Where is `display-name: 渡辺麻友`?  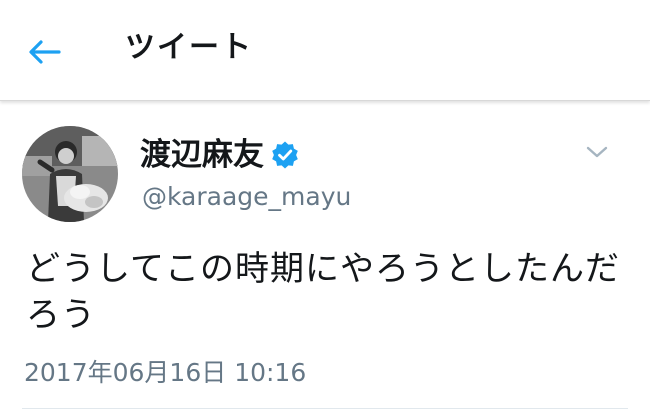 display-name: 渡辺麻友 is located at coordinates (202, 155).